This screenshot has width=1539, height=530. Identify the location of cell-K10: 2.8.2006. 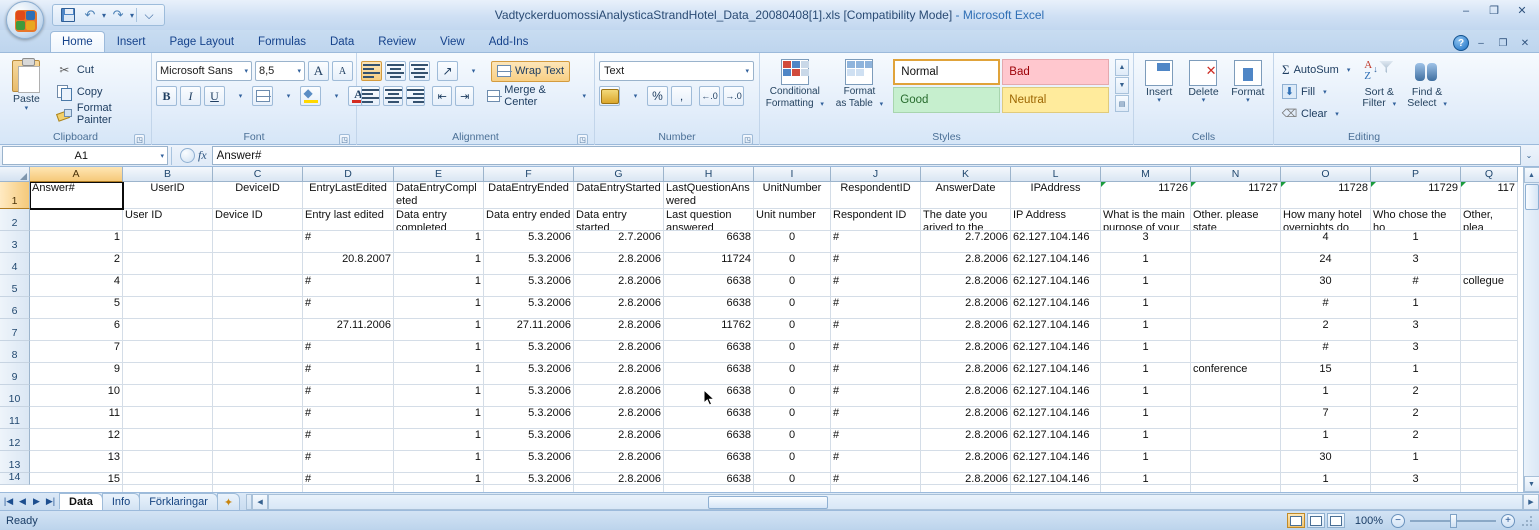
(966, 396).